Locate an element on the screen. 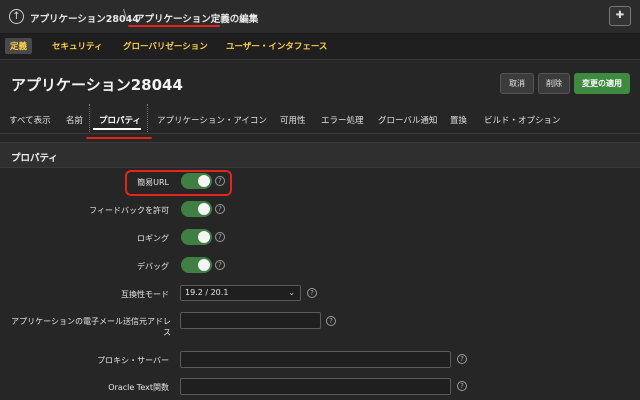  friendly-url-toggle is located at coordinates (196, 181).